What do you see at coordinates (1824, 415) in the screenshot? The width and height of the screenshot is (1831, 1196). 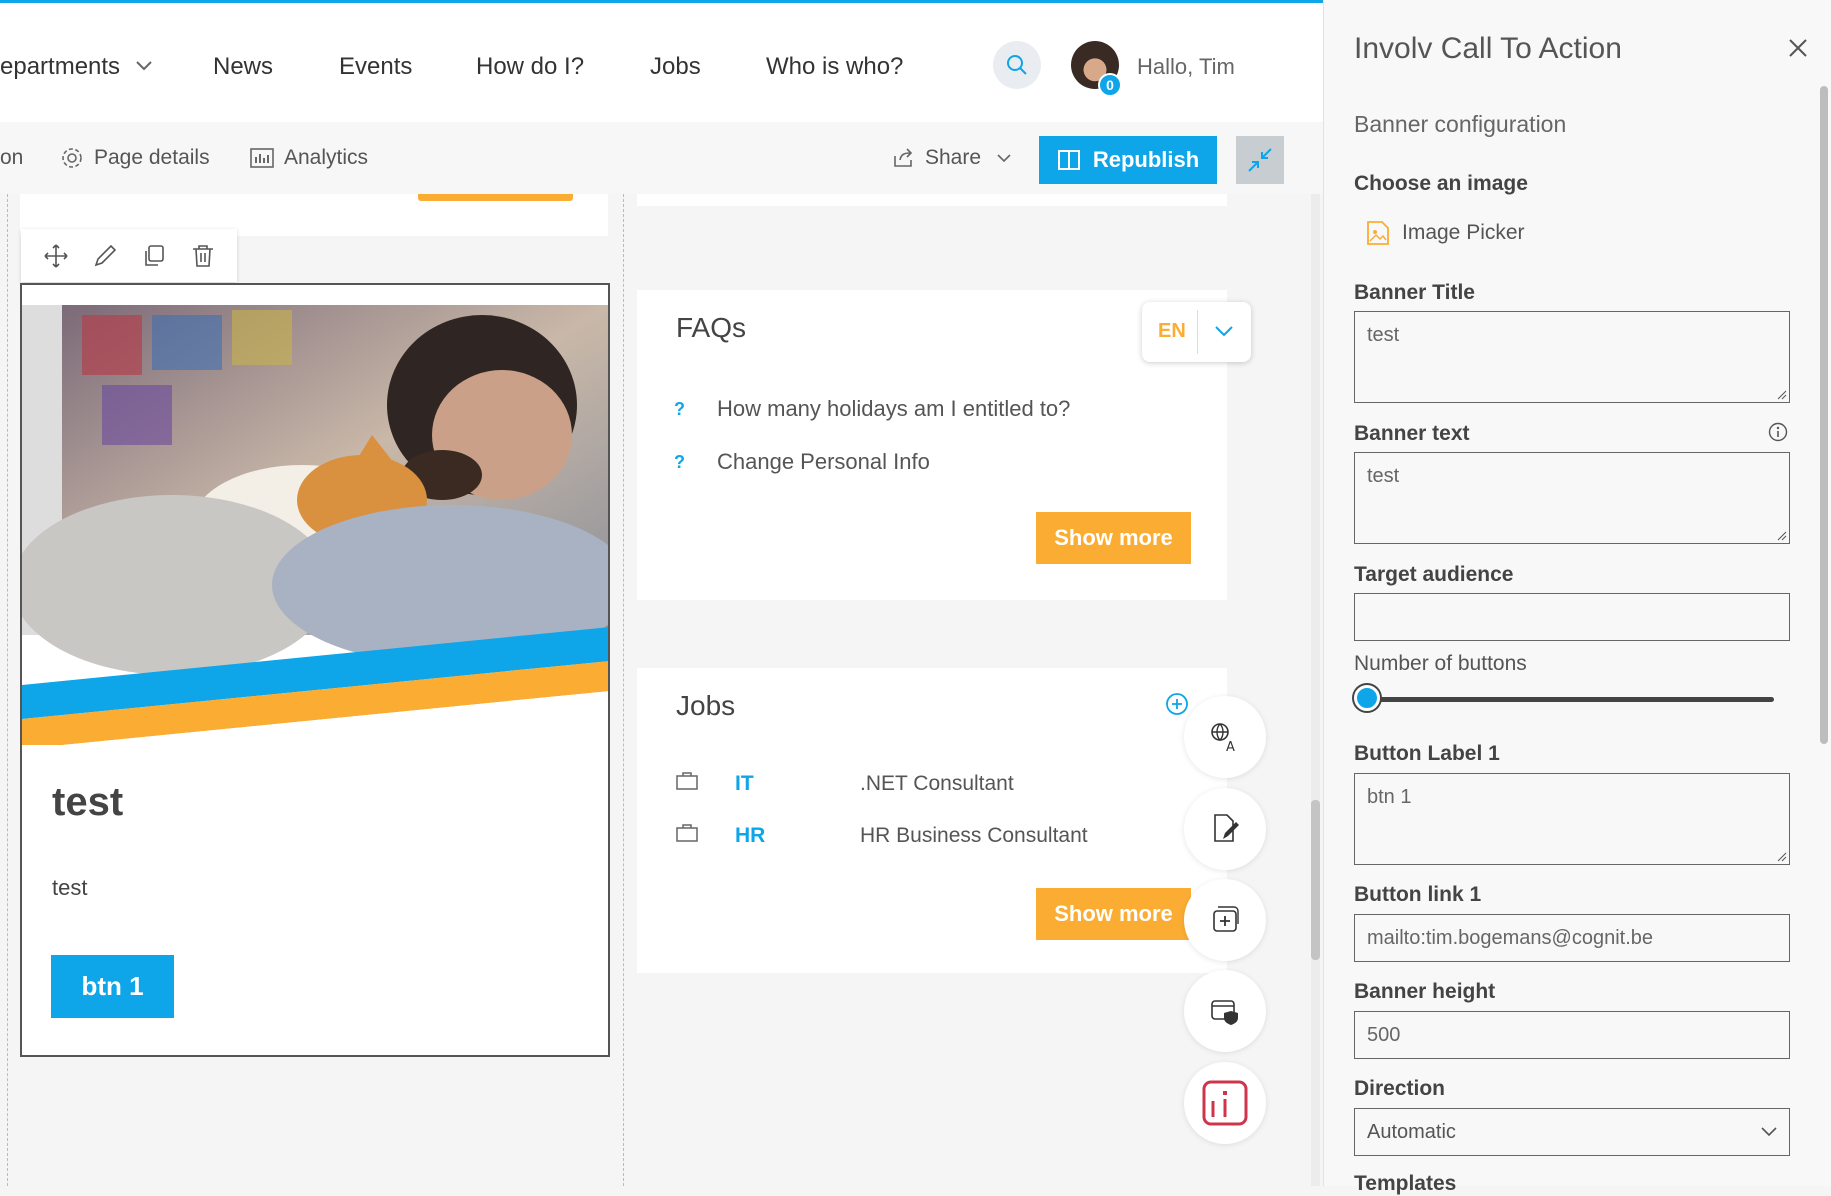 I see `panel-scrollbar-thumb` at bounding box center [1824, 415].